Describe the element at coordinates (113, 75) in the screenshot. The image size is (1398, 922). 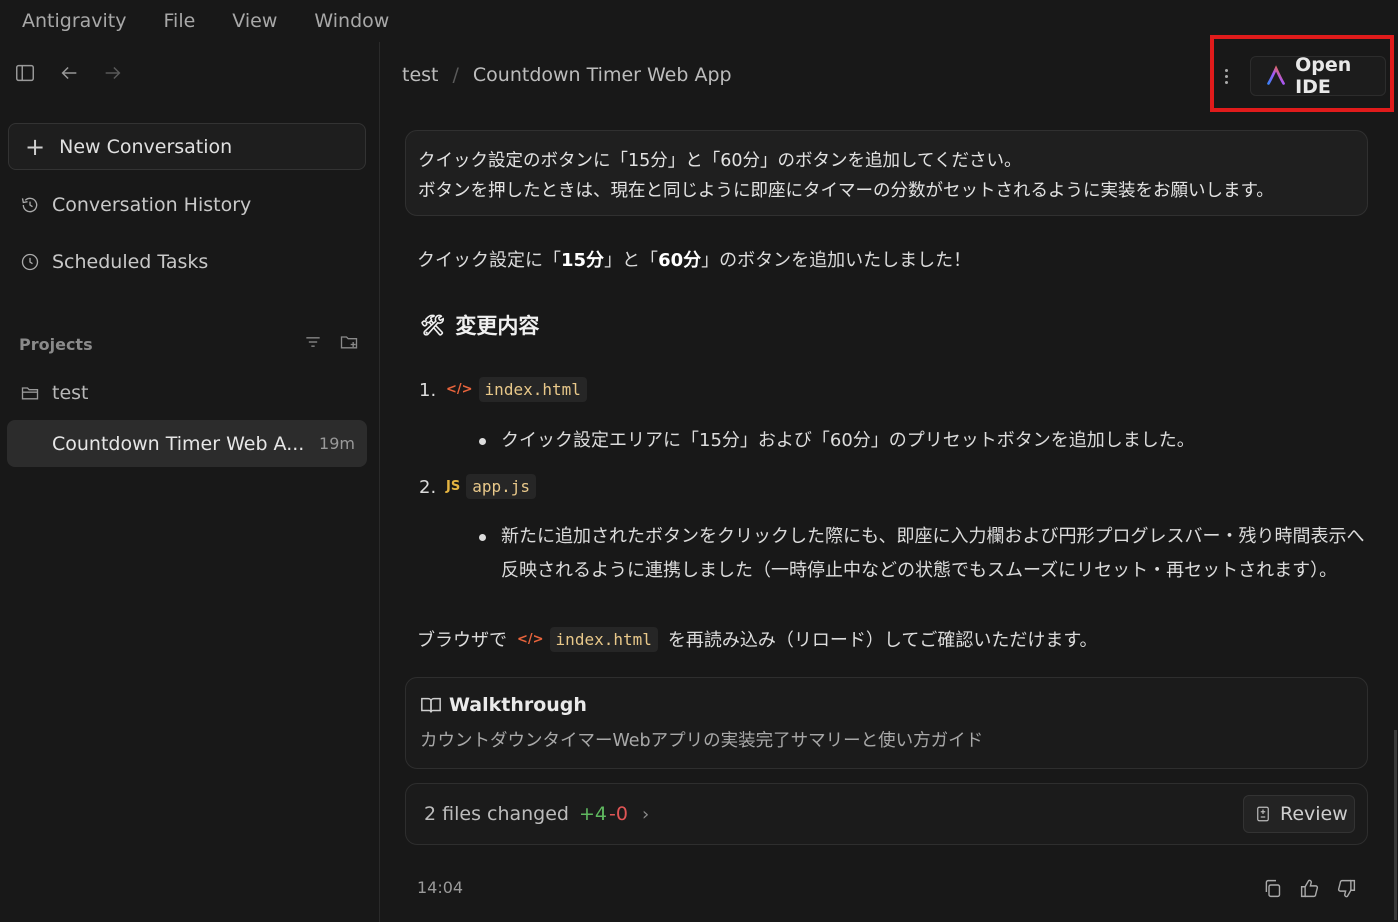
I see `forward-arrow-icon` at that location.